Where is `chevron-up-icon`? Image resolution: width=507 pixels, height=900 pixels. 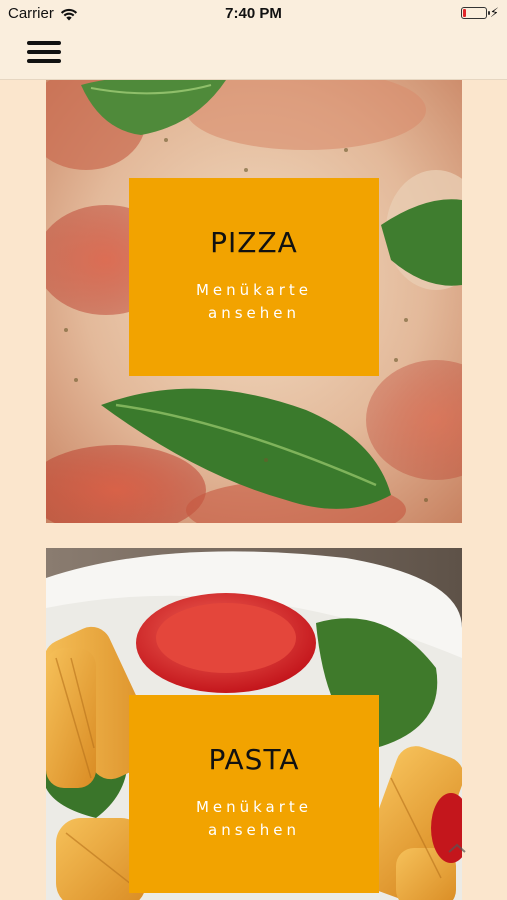 chevron-up-icon is located at coordinates (457, 848).